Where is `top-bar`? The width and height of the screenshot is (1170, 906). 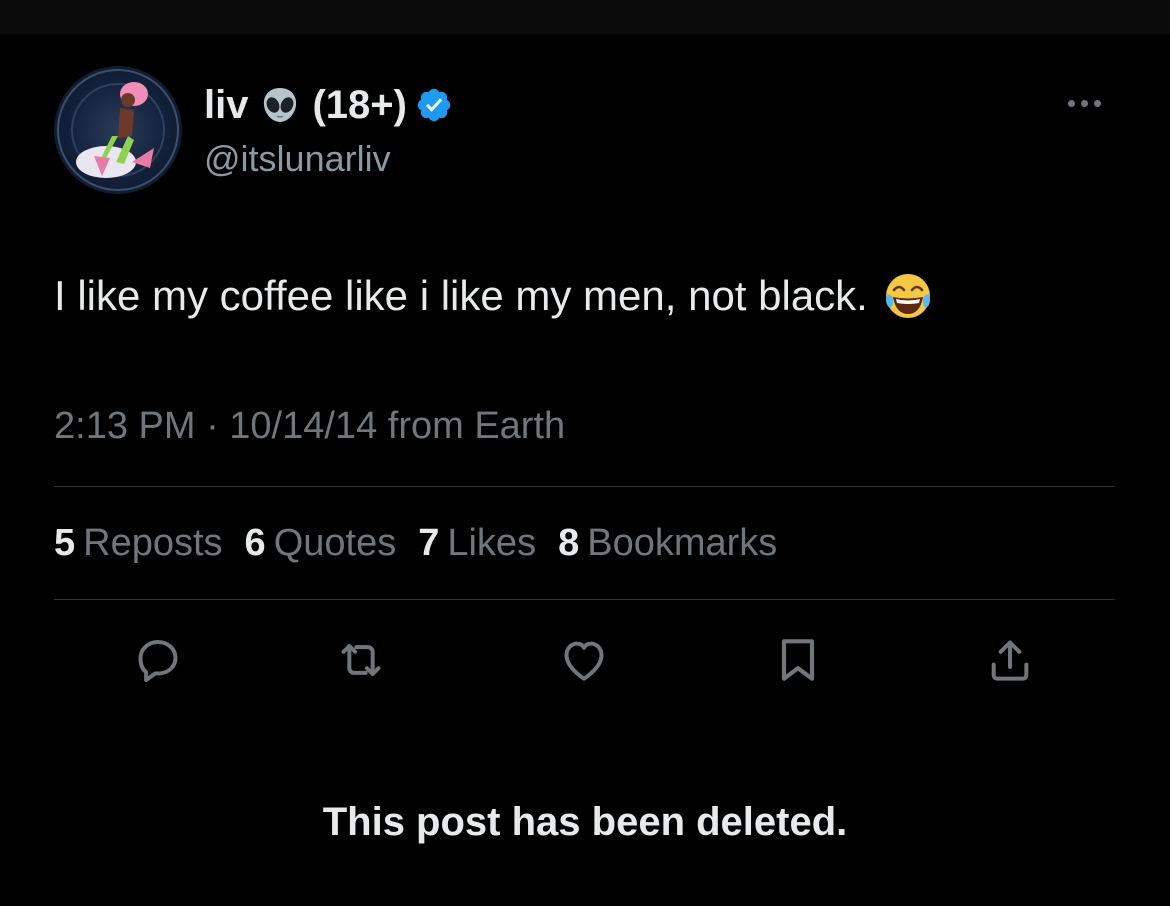 top-bar is located at coordinates (585, 17).